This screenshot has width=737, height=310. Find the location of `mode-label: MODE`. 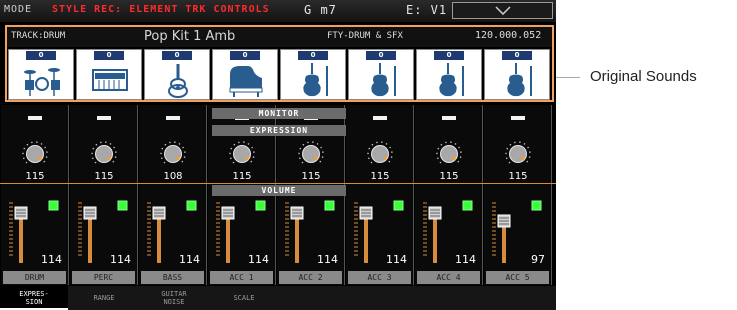

mode-label: MODE is located at coordinates (18, 9).